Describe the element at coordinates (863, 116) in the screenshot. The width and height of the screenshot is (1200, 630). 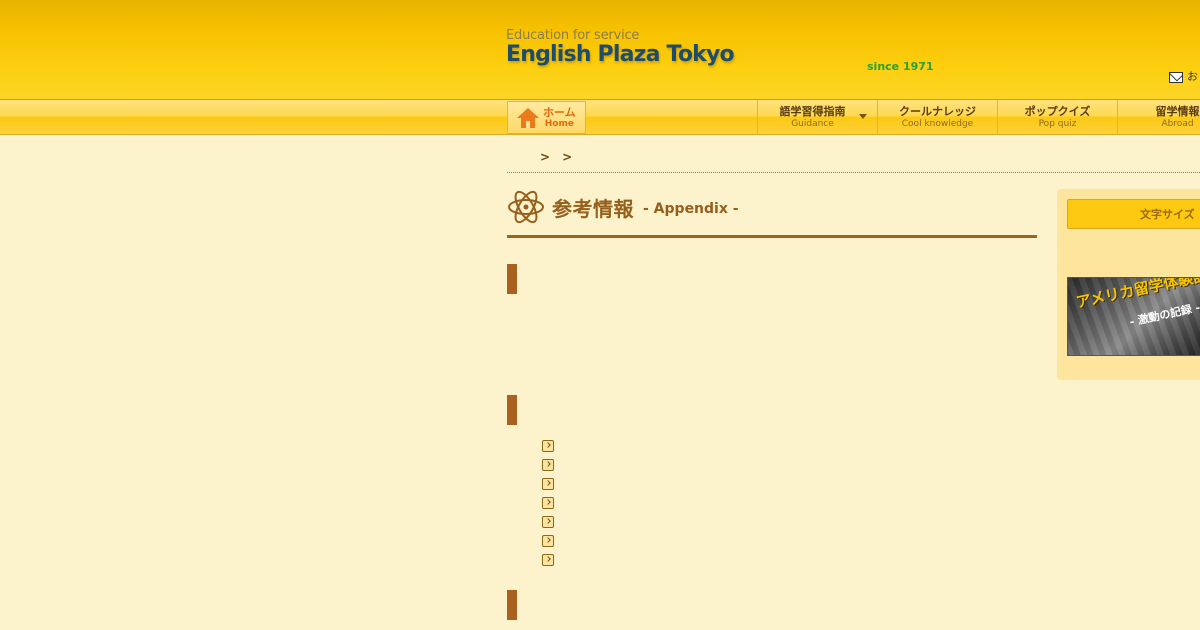
I see `dropdown-arrow-icon` at that location.